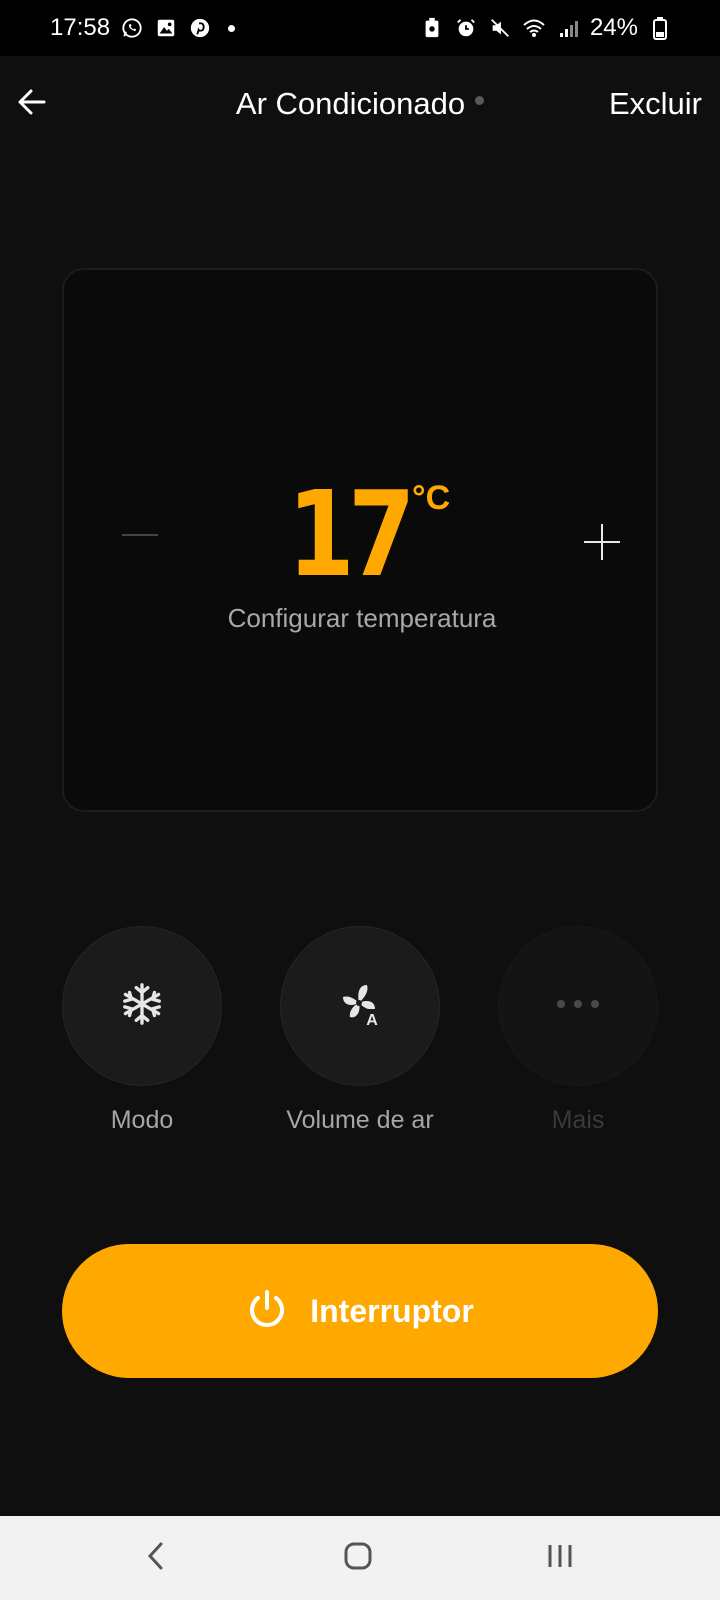  What do you see at coordinates (360, 1120) in the screenshot?
I see `fan-speed-label: Volume de ar` at bounding box center [360, 1120].